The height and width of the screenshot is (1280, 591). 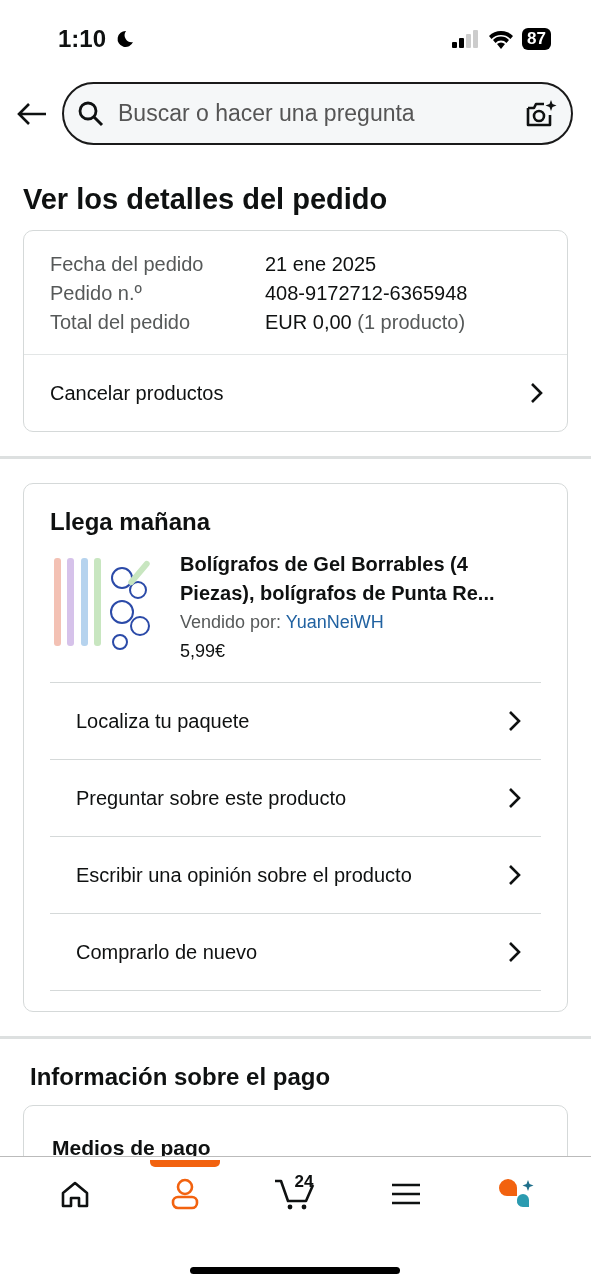 I want to click on detail-label: Total del pedido, so click(x=121, y=322).